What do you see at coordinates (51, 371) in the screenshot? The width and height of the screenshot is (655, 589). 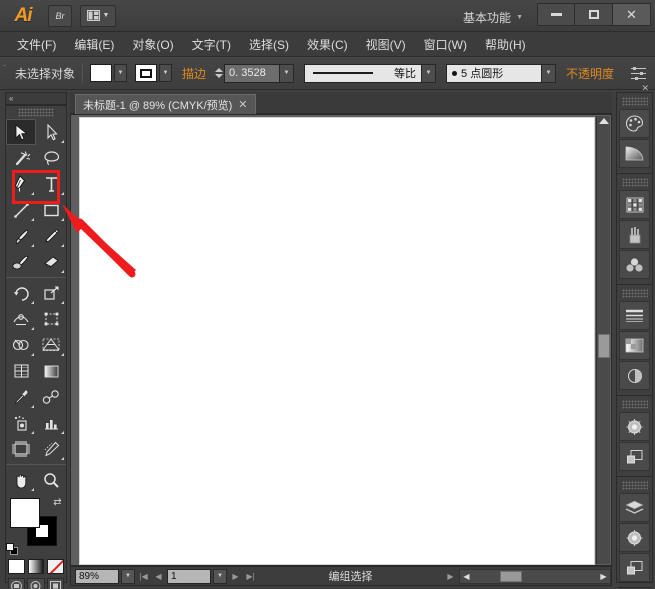 I see `tool-gradient` at bounding box center [51, 371].